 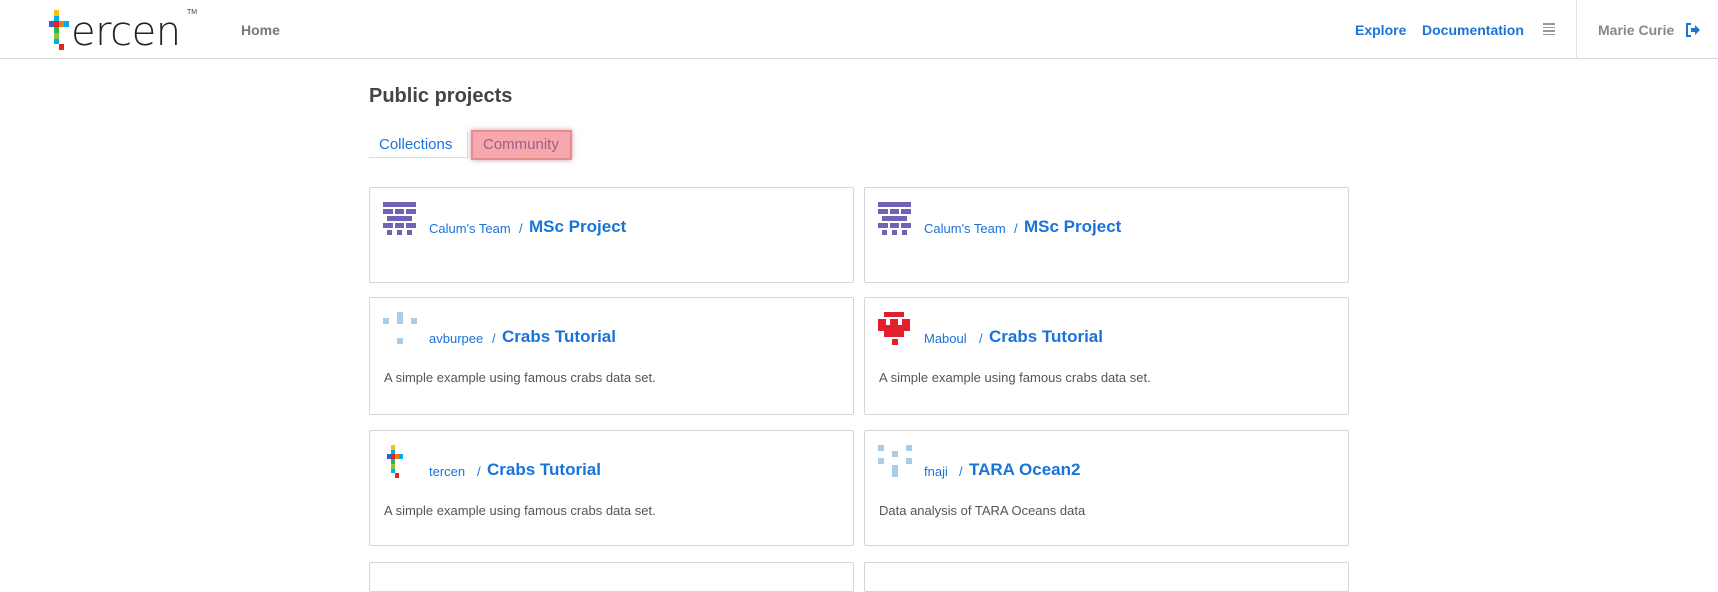 I want to click on nav-documentation-link: Documentation, so click(x=1473, y=30).